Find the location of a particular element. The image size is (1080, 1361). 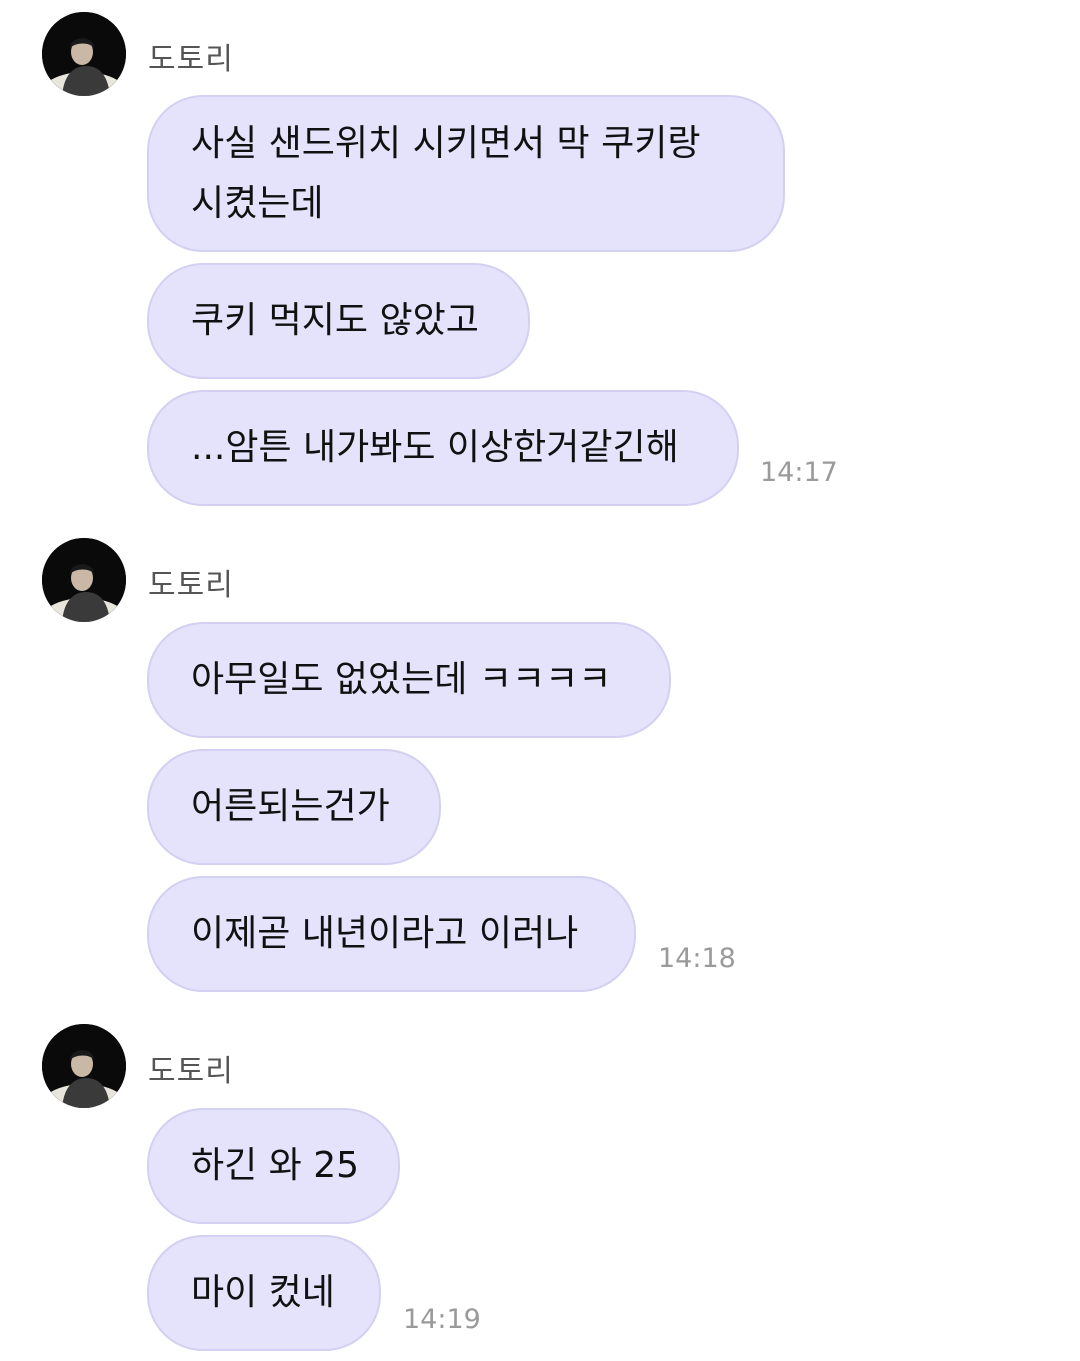

timestamp: 14:19 is located at coordinates (442, 1319).